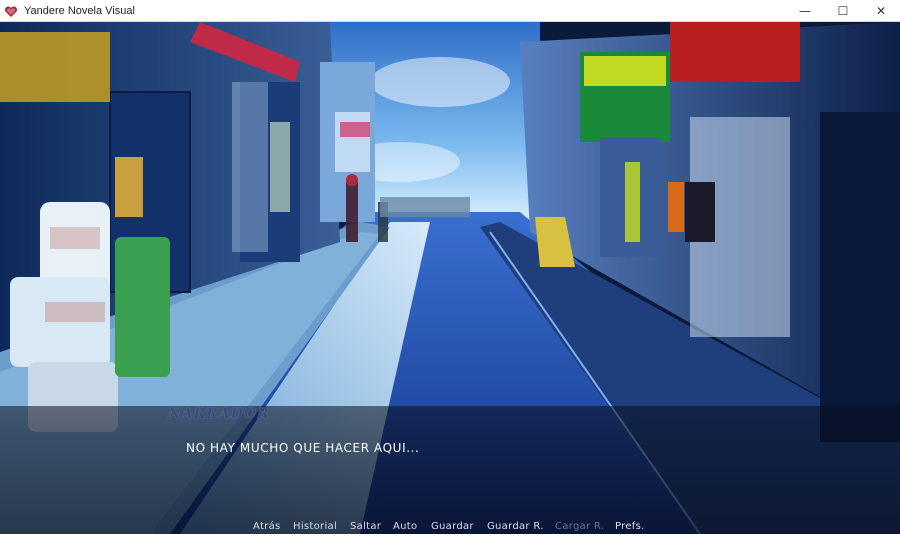 The height and width of the screenshot is (534, 900). I want to click on menu-save-button: Guardar, so click(452, 526).